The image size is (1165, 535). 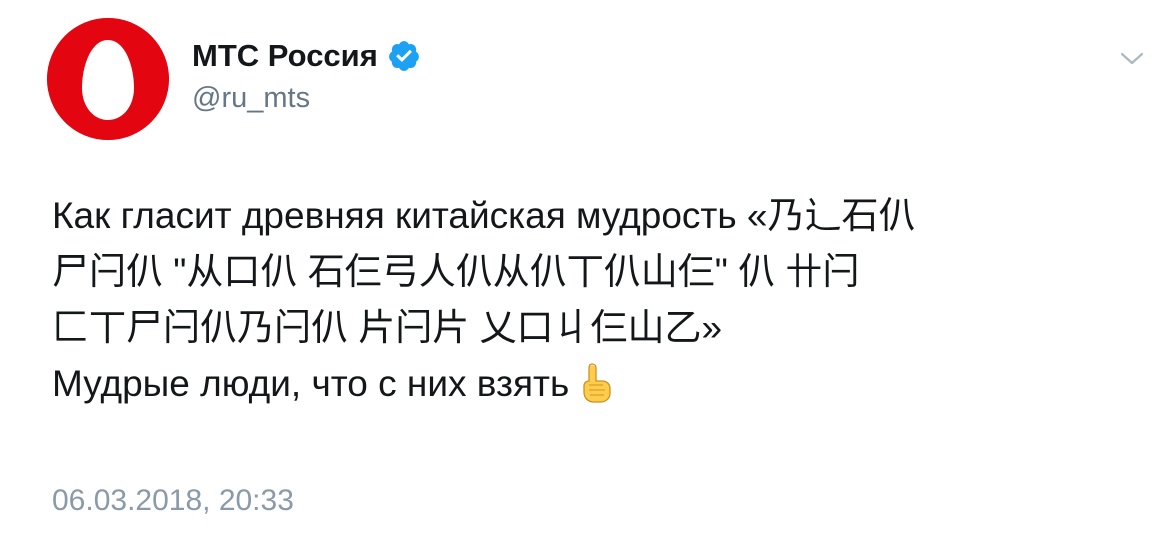 What do you see at coordinates (173, 501) in the screenshot?
I see `tweet-timestamp: 06.03.2018, 20:33` at bounding box center [173, 501].